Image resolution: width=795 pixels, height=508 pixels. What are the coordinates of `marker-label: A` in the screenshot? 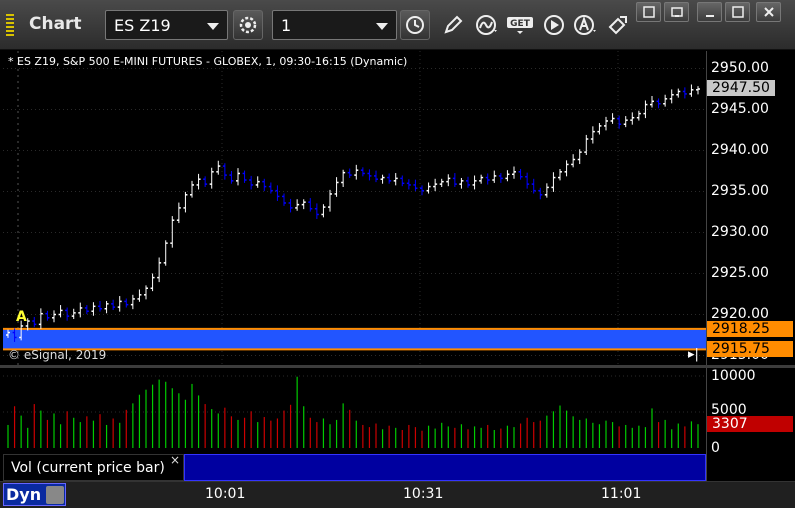 It's located at (21, 317).